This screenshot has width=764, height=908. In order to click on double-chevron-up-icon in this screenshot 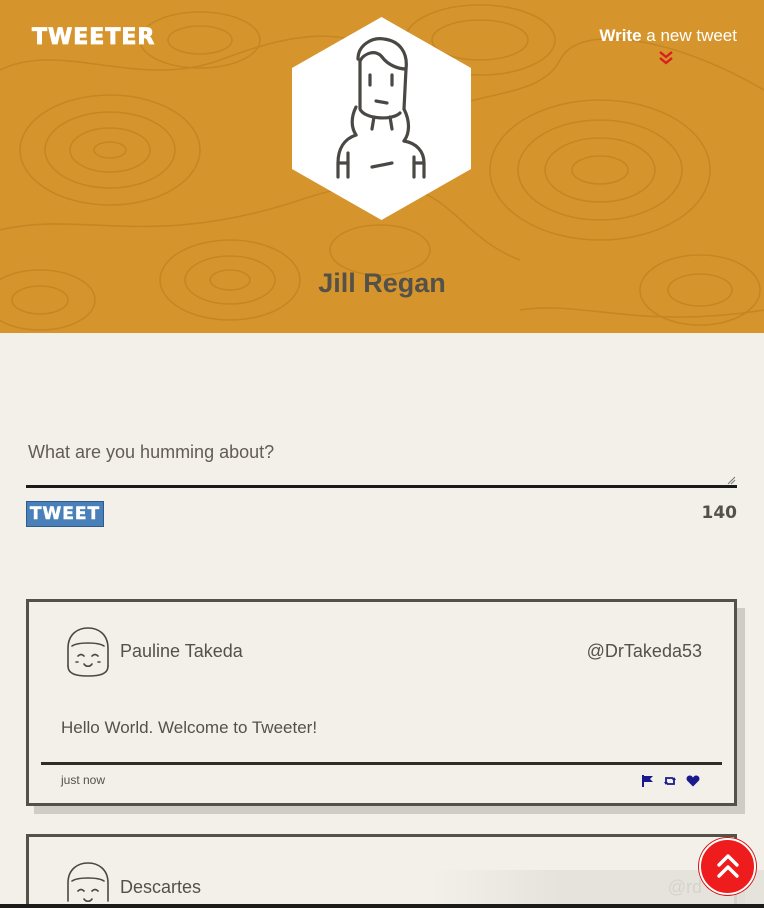, I will do `click(728, 866)`.